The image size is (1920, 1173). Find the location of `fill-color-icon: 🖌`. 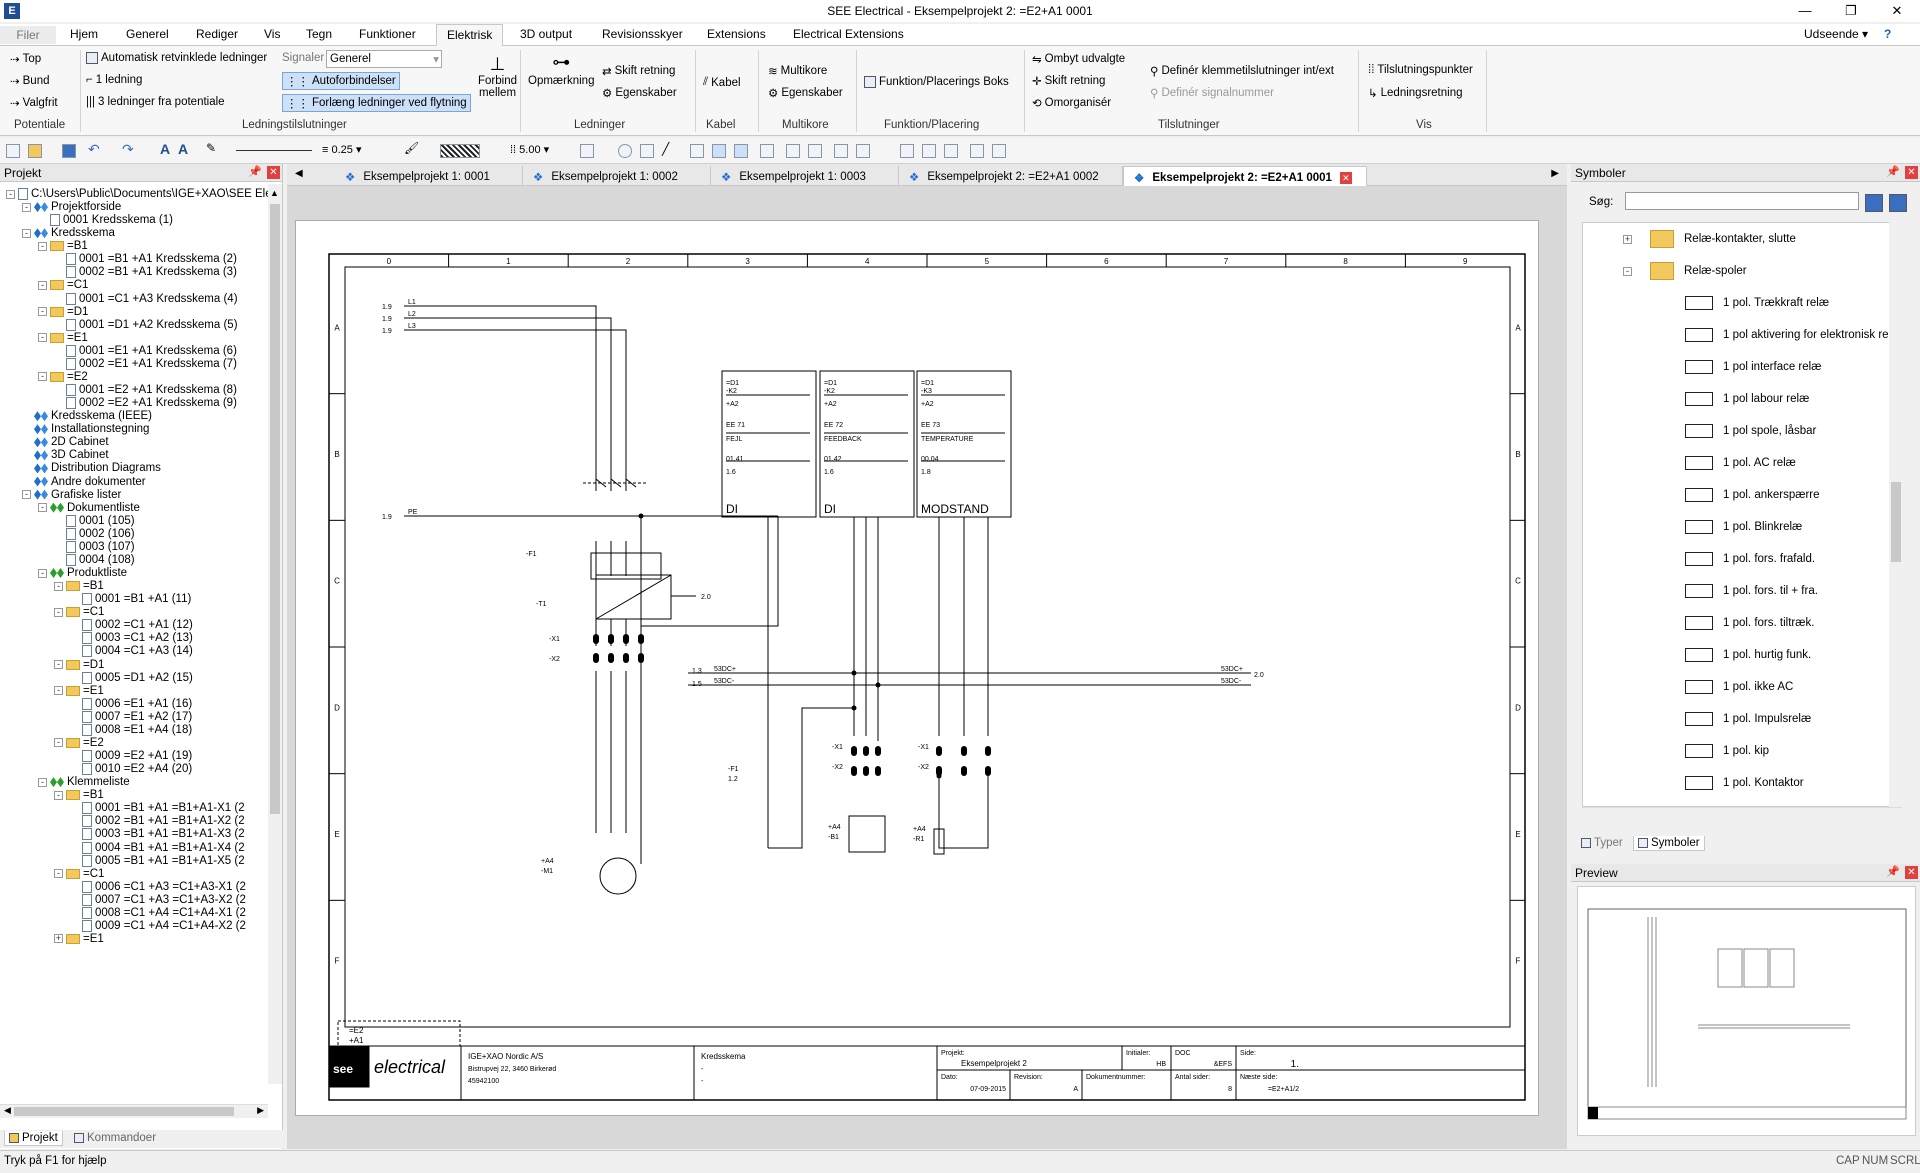

fill-color-icon: 🖌 is located at coordinates (411, 148).